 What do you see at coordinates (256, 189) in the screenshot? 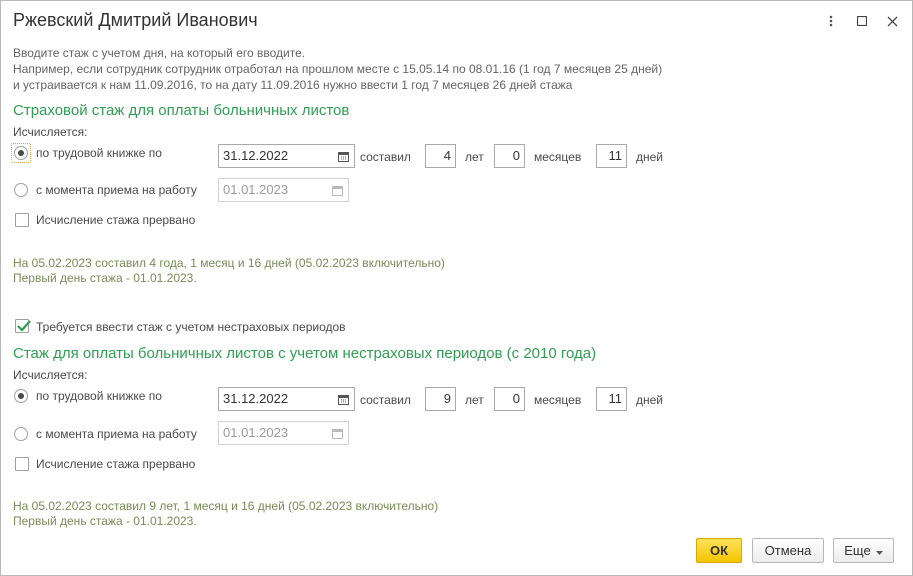
I see `section1-hire-date-value: 01.01.2023` at bounding box center [256, 189].